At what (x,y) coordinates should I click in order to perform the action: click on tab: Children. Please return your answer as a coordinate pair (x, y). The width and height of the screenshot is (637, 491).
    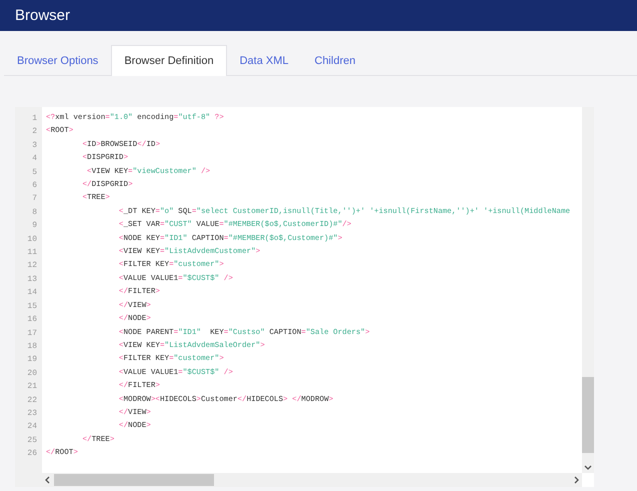
    Looking at the image, I should click on (335, 60).